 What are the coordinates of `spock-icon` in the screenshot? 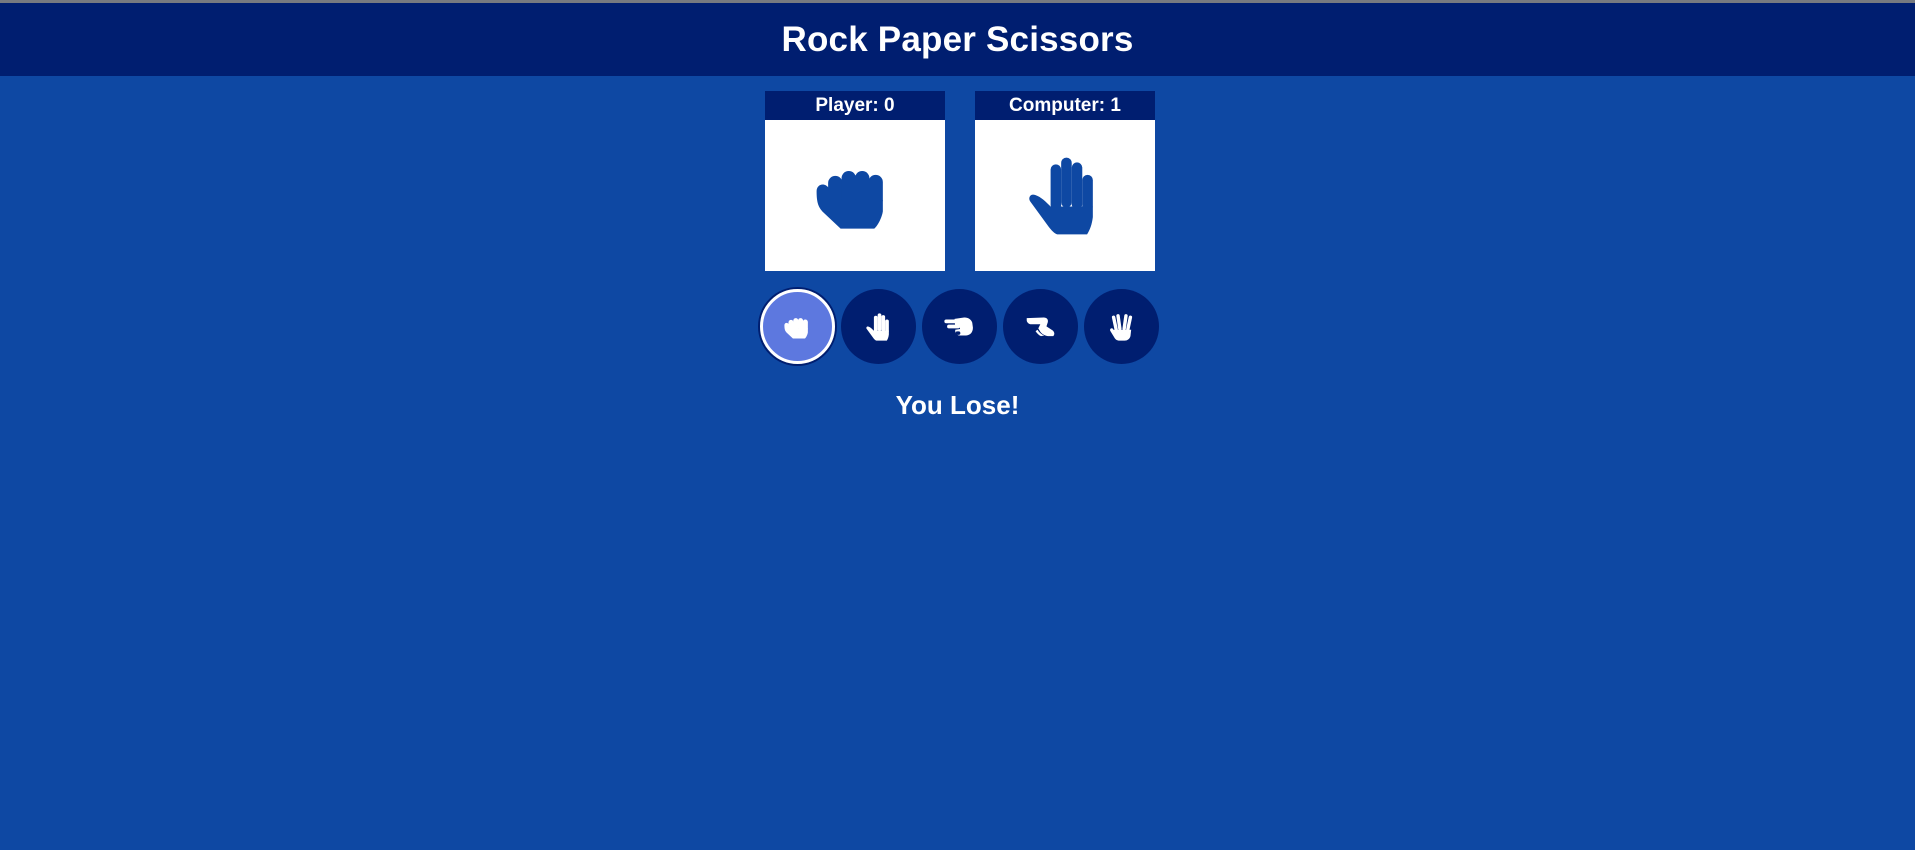 It's located at (1120, 327).